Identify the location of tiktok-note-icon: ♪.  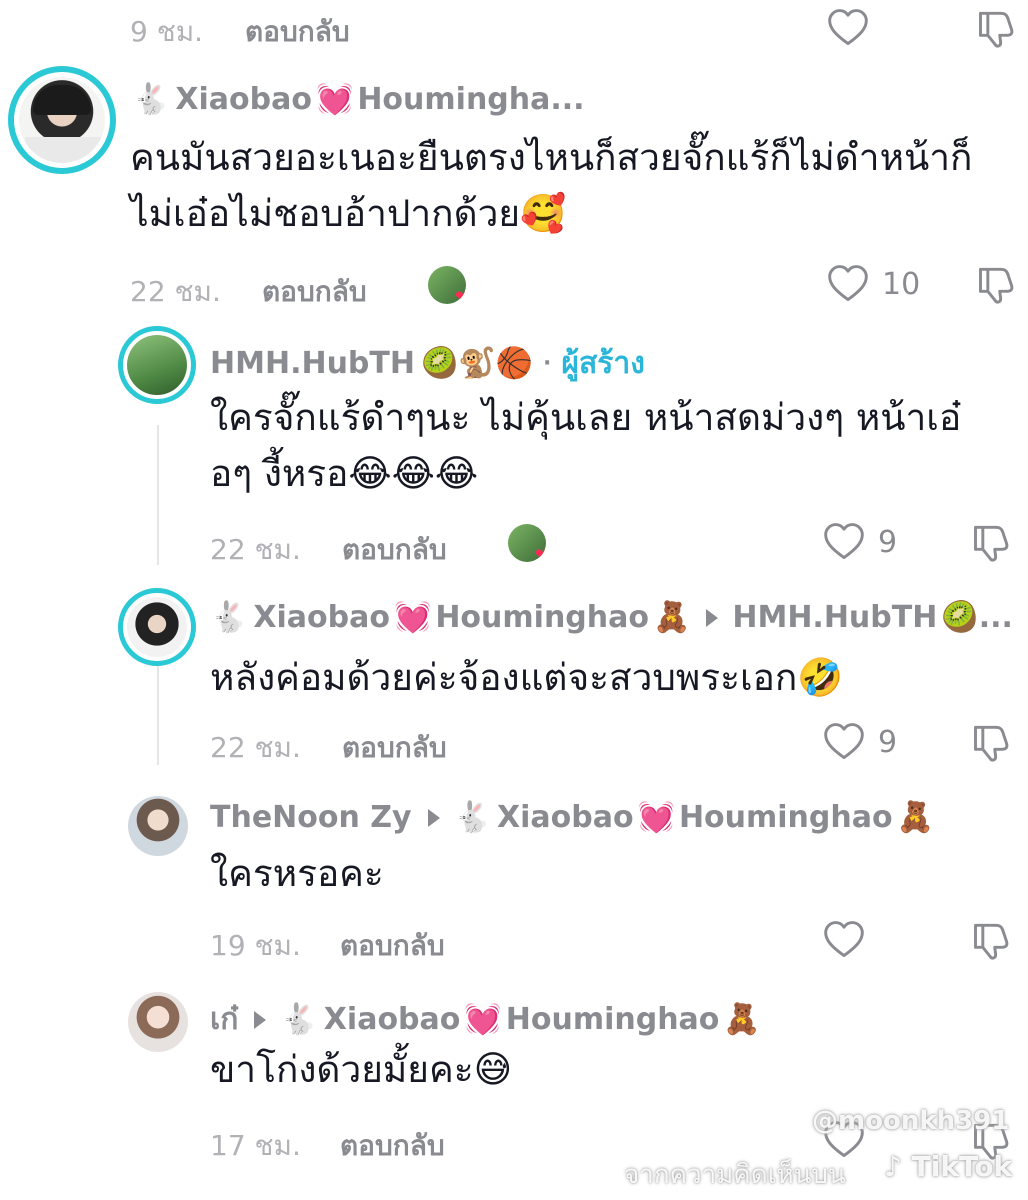
(893, 1166).